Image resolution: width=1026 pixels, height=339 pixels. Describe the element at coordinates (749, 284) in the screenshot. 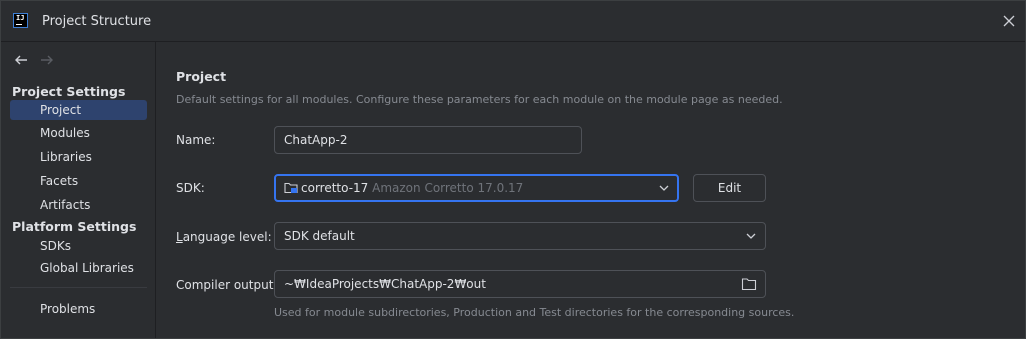

I see `folder-icon` at that location.